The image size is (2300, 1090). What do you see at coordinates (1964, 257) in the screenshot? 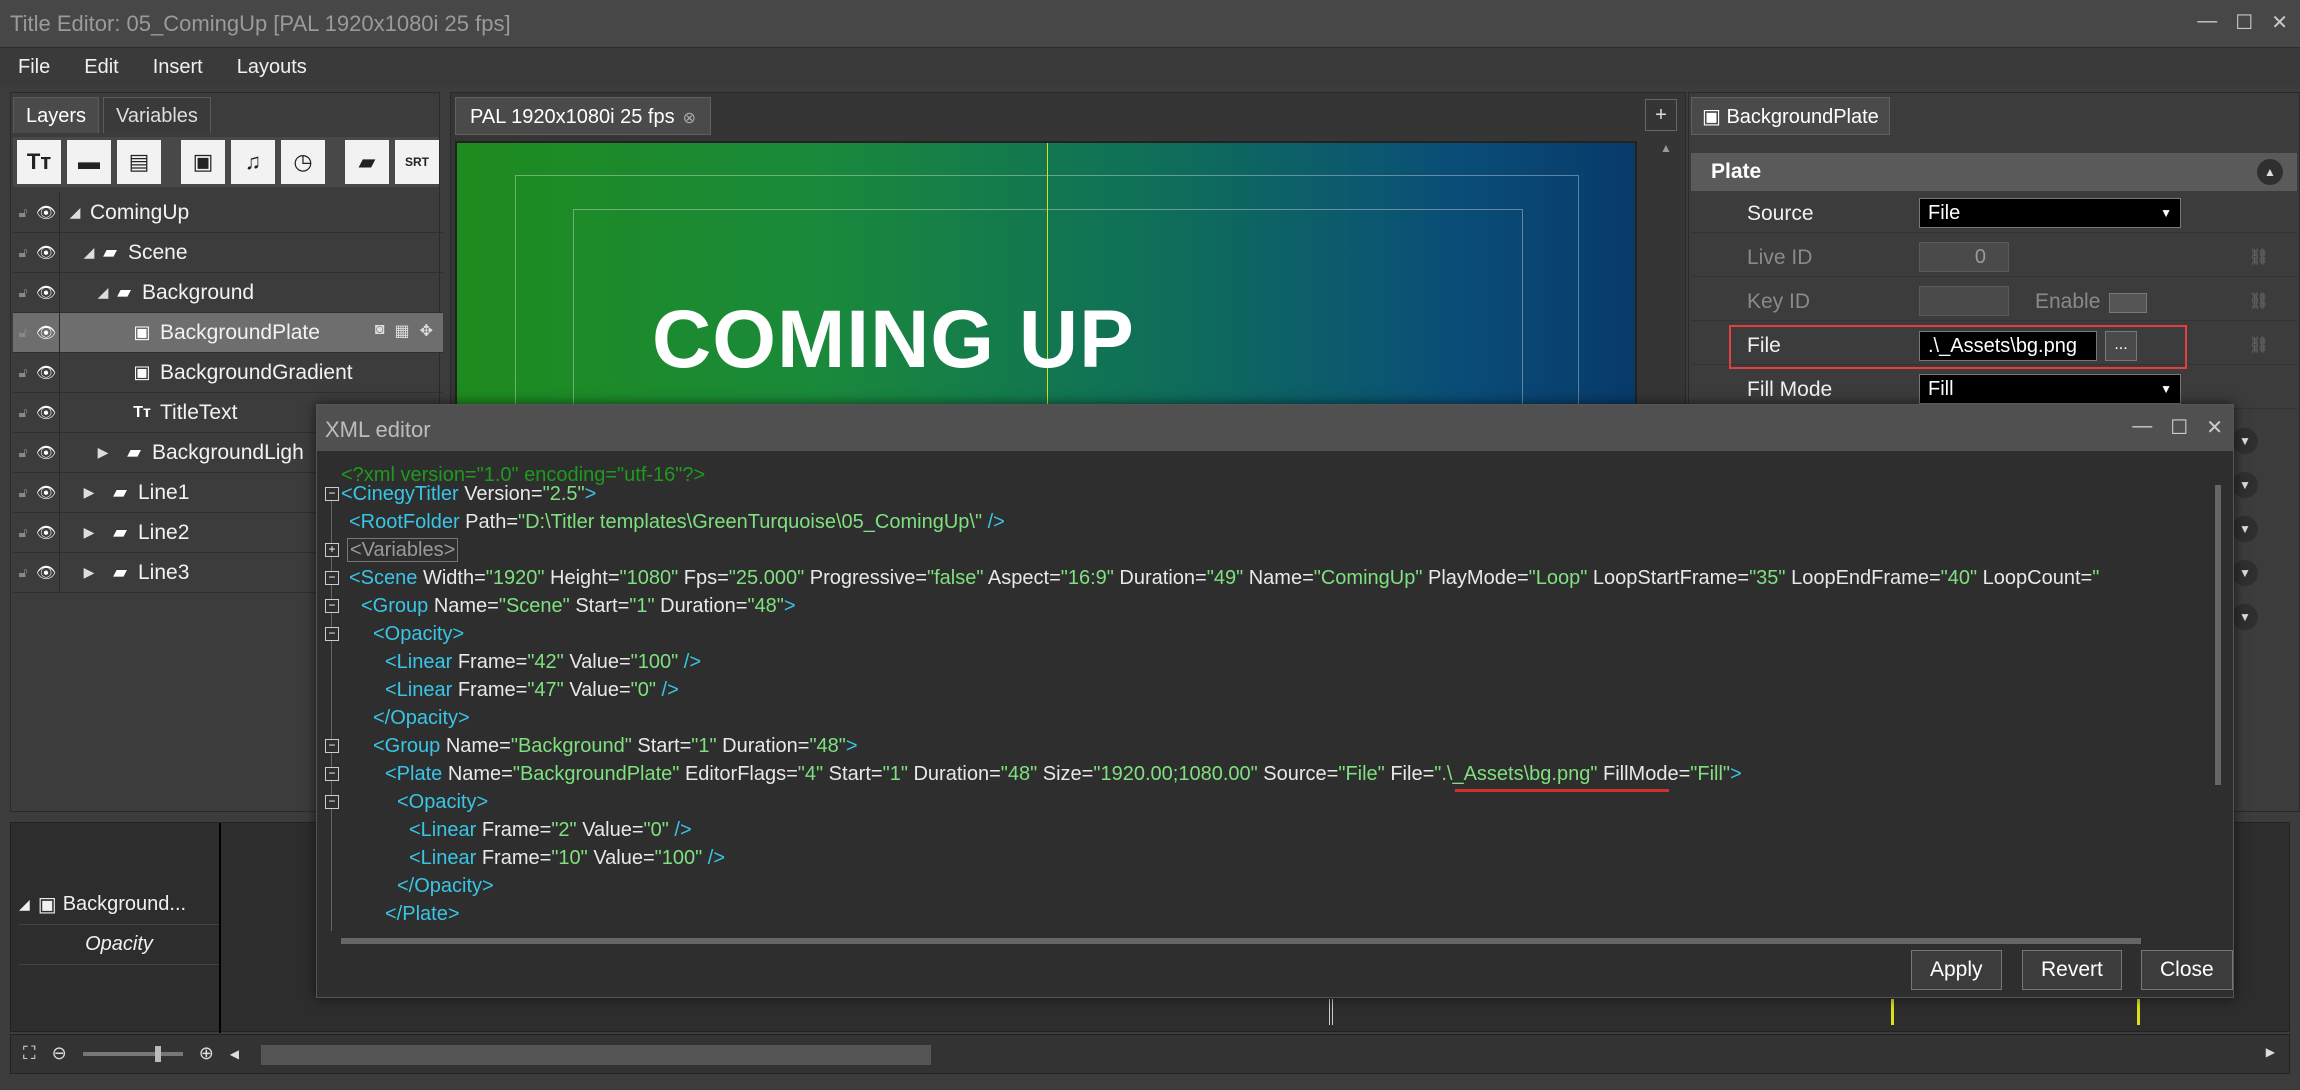
I see `live-id-input: 0` at bounding box center [1964, 257].